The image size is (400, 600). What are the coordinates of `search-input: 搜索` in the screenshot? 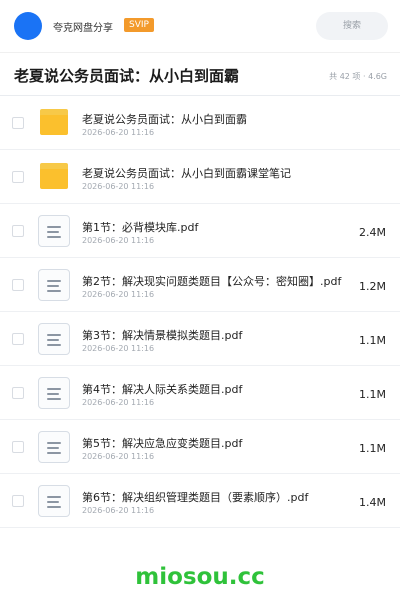 It's located at (352, 26).